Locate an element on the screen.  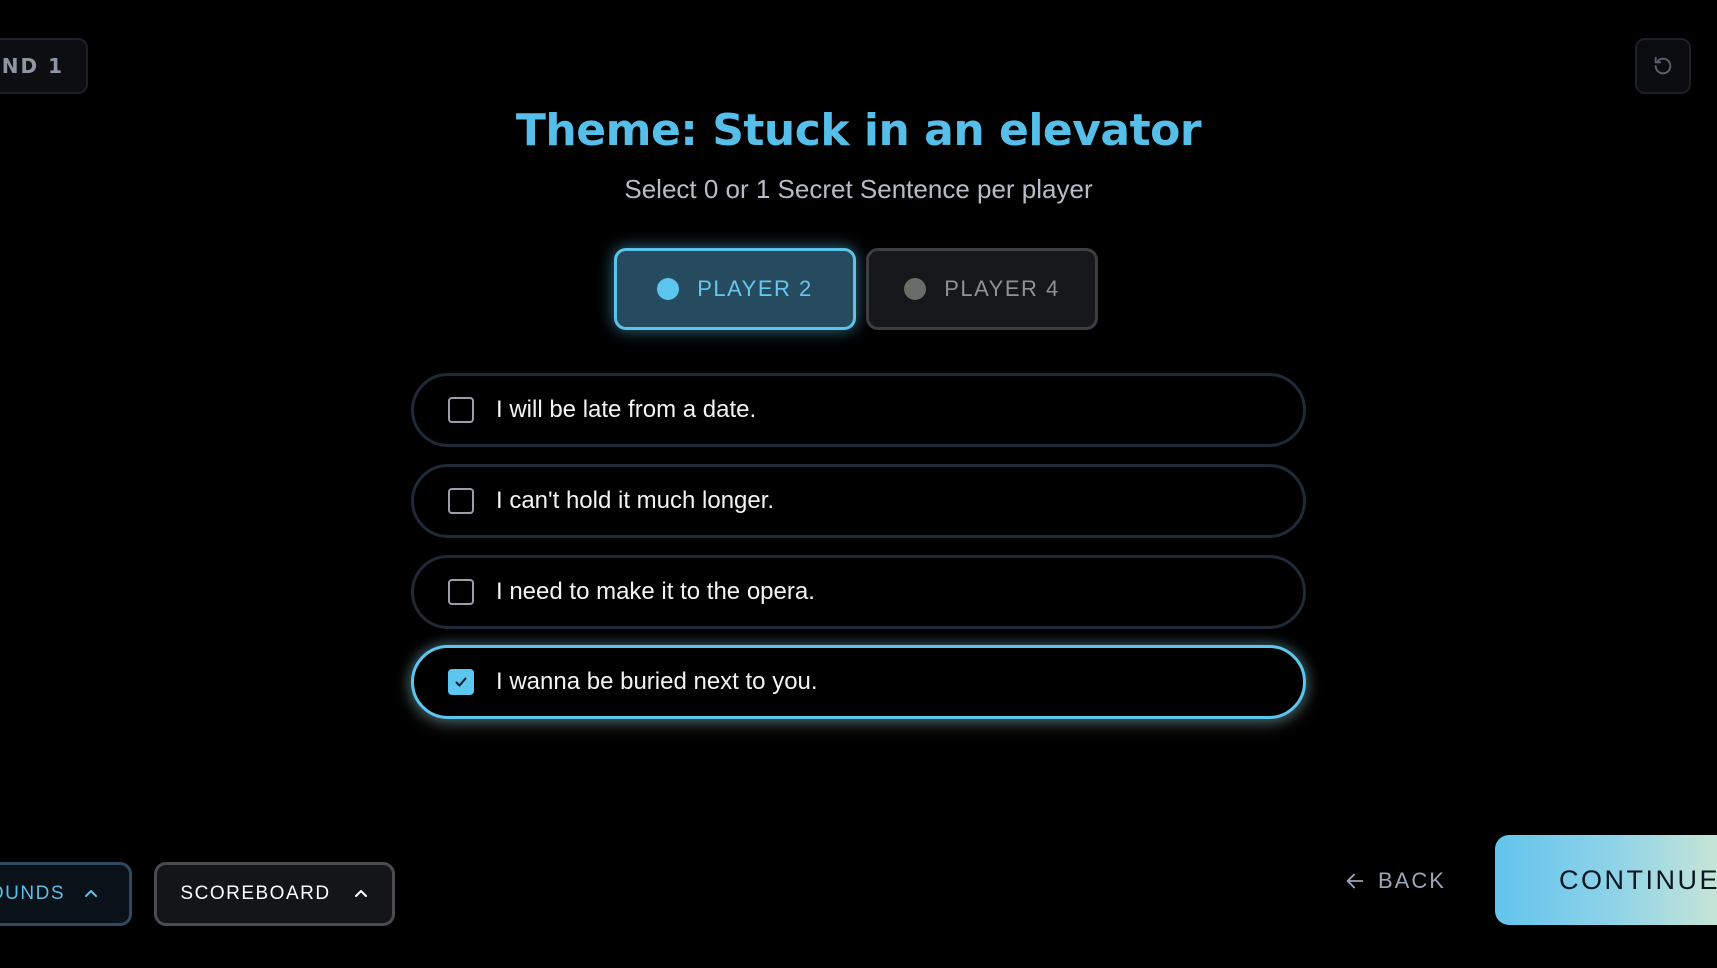
back-label: BACK is located at coordinates (1412, 880).